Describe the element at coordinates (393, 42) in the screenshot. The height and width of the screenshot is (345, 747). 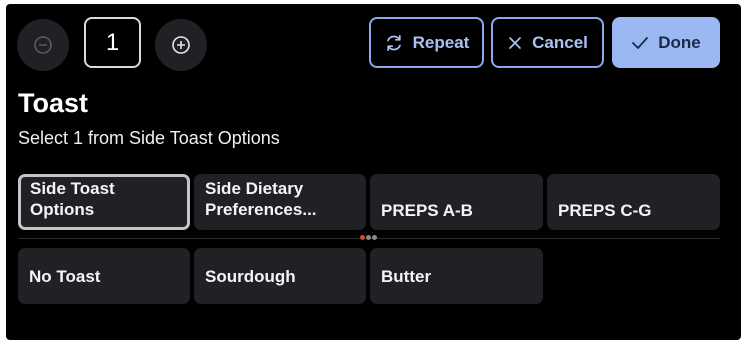
I see `refresh-icon` at that location.